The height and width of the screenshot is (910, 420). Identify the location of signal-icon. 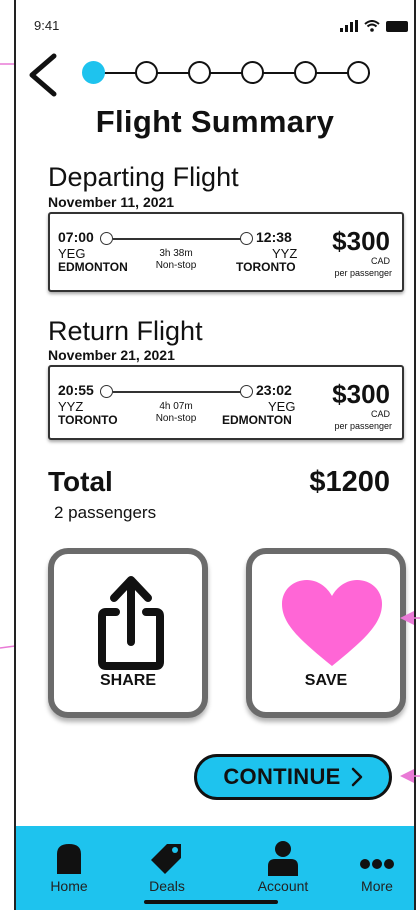
(349, 26).